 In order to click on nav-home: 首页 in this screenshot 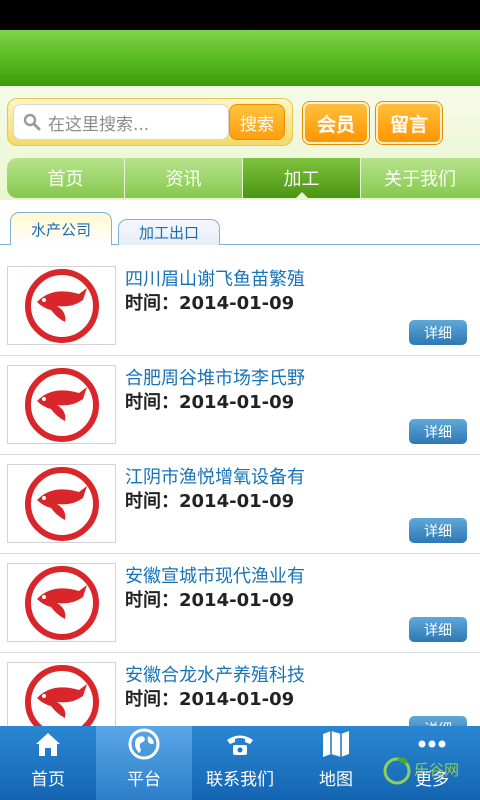, I will do `click(66, 178)`.